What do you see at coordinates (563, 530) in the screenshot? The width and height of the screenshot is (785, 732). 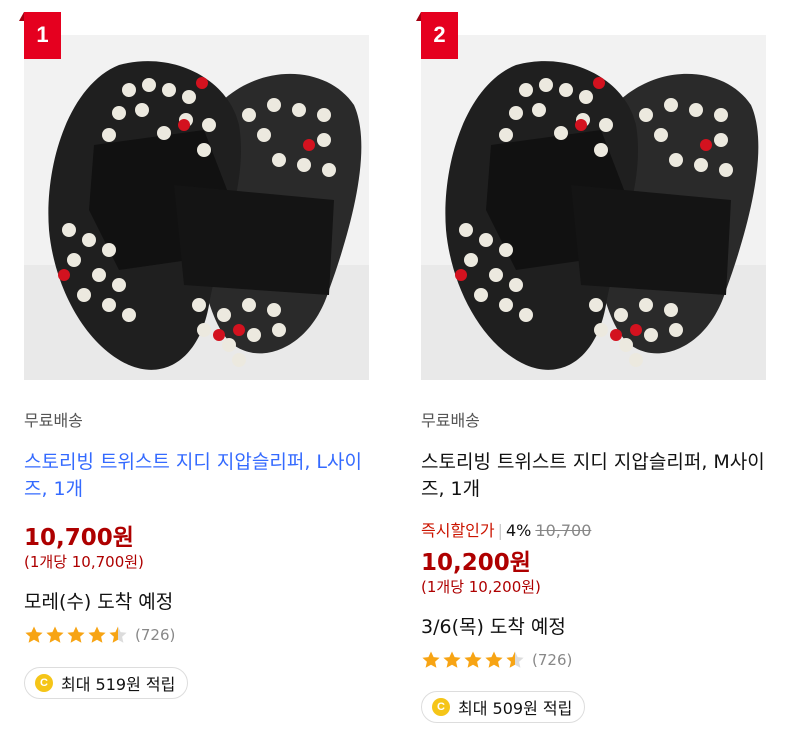 I see `original-price: 10,700` at bounding box center [563, 530].